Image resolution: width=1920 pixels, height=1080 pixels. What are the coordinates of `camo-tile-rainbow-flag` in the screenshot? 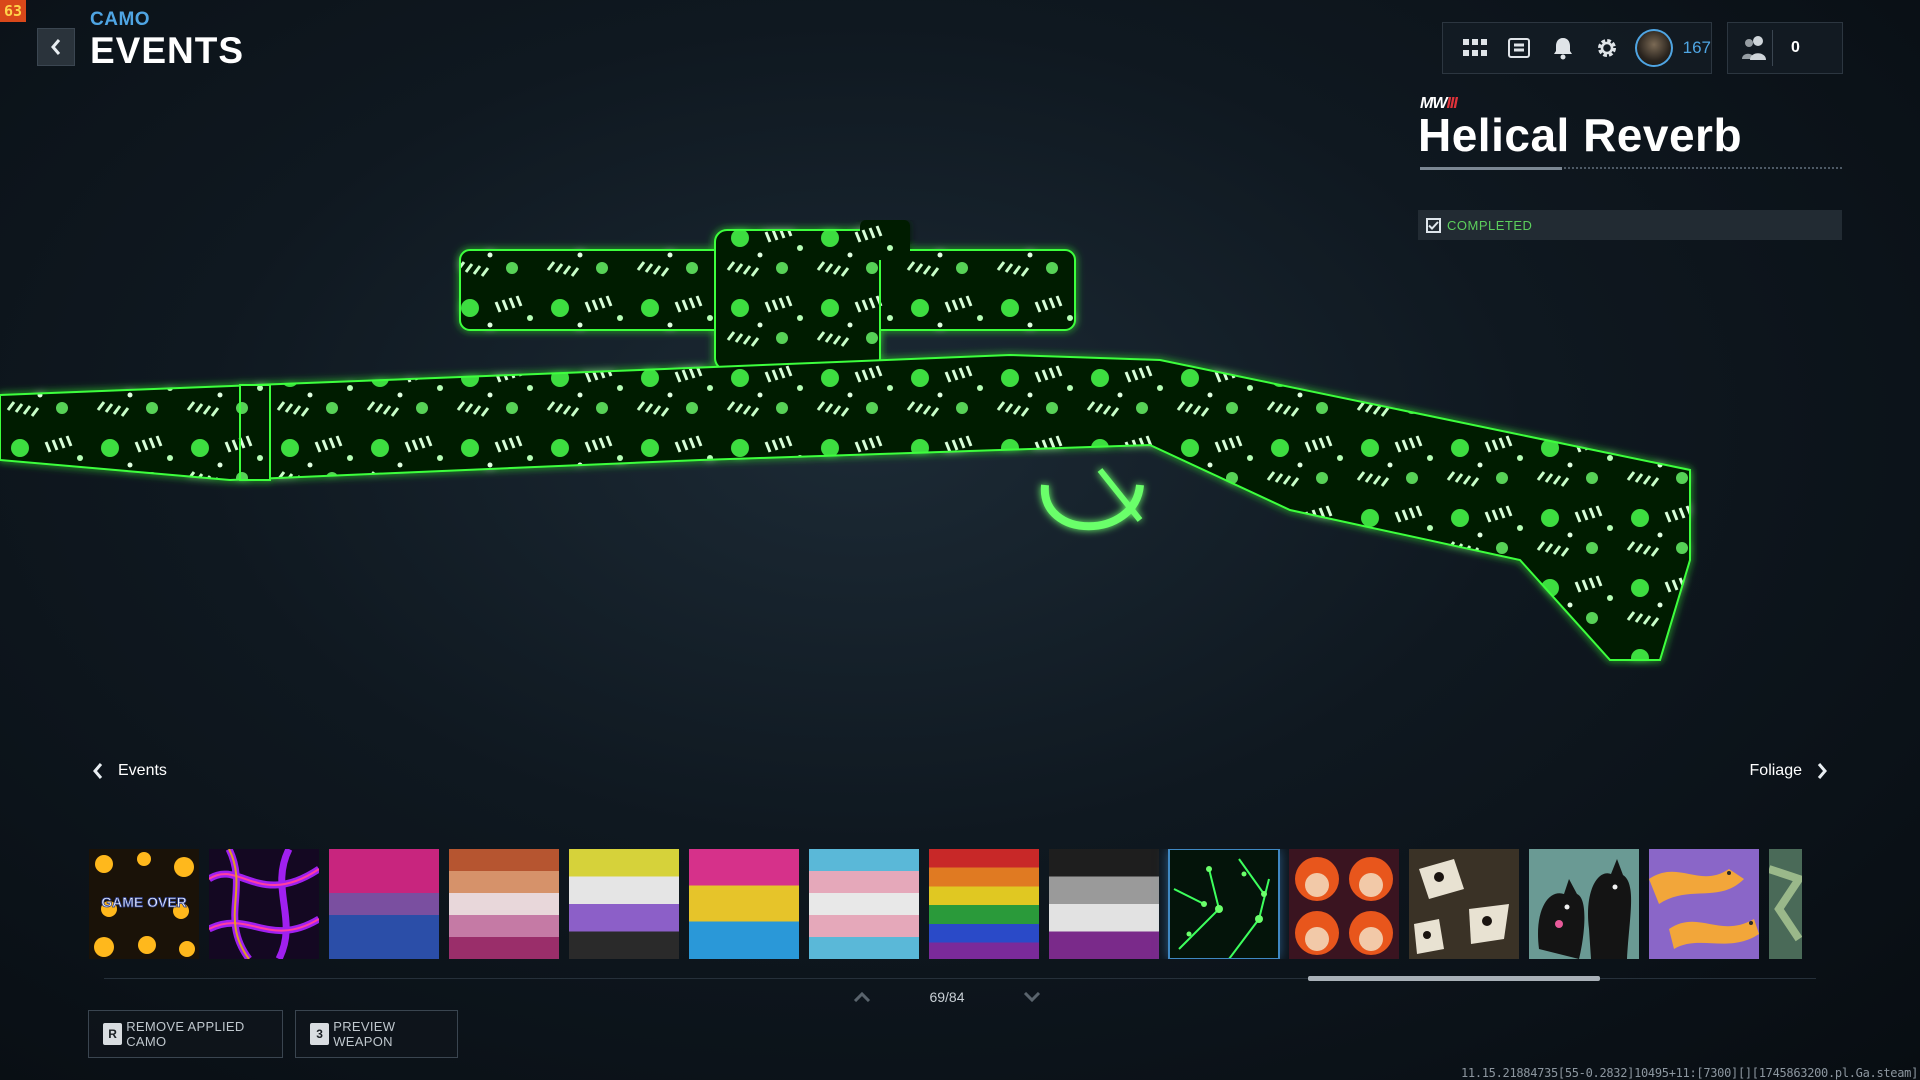 It's located at (984, 904).